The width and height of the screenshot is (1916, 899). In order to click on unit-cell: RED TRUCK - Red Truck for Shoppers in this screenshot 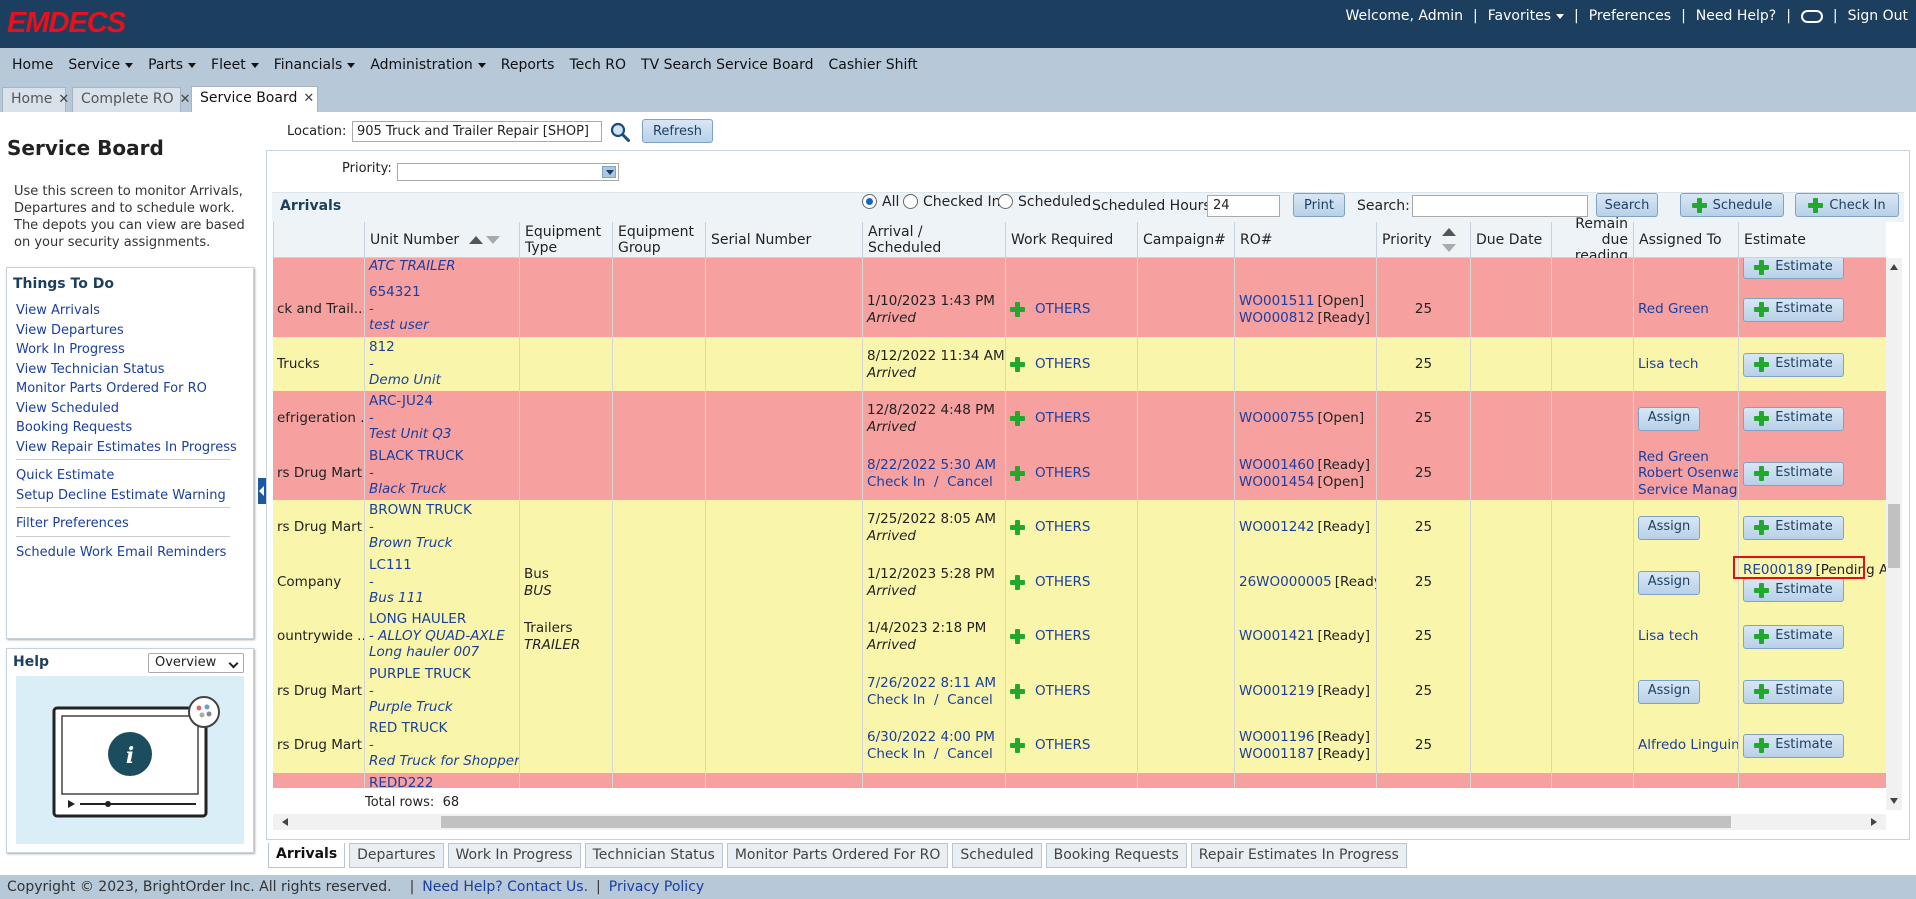, I will do `click(441, 745)`.